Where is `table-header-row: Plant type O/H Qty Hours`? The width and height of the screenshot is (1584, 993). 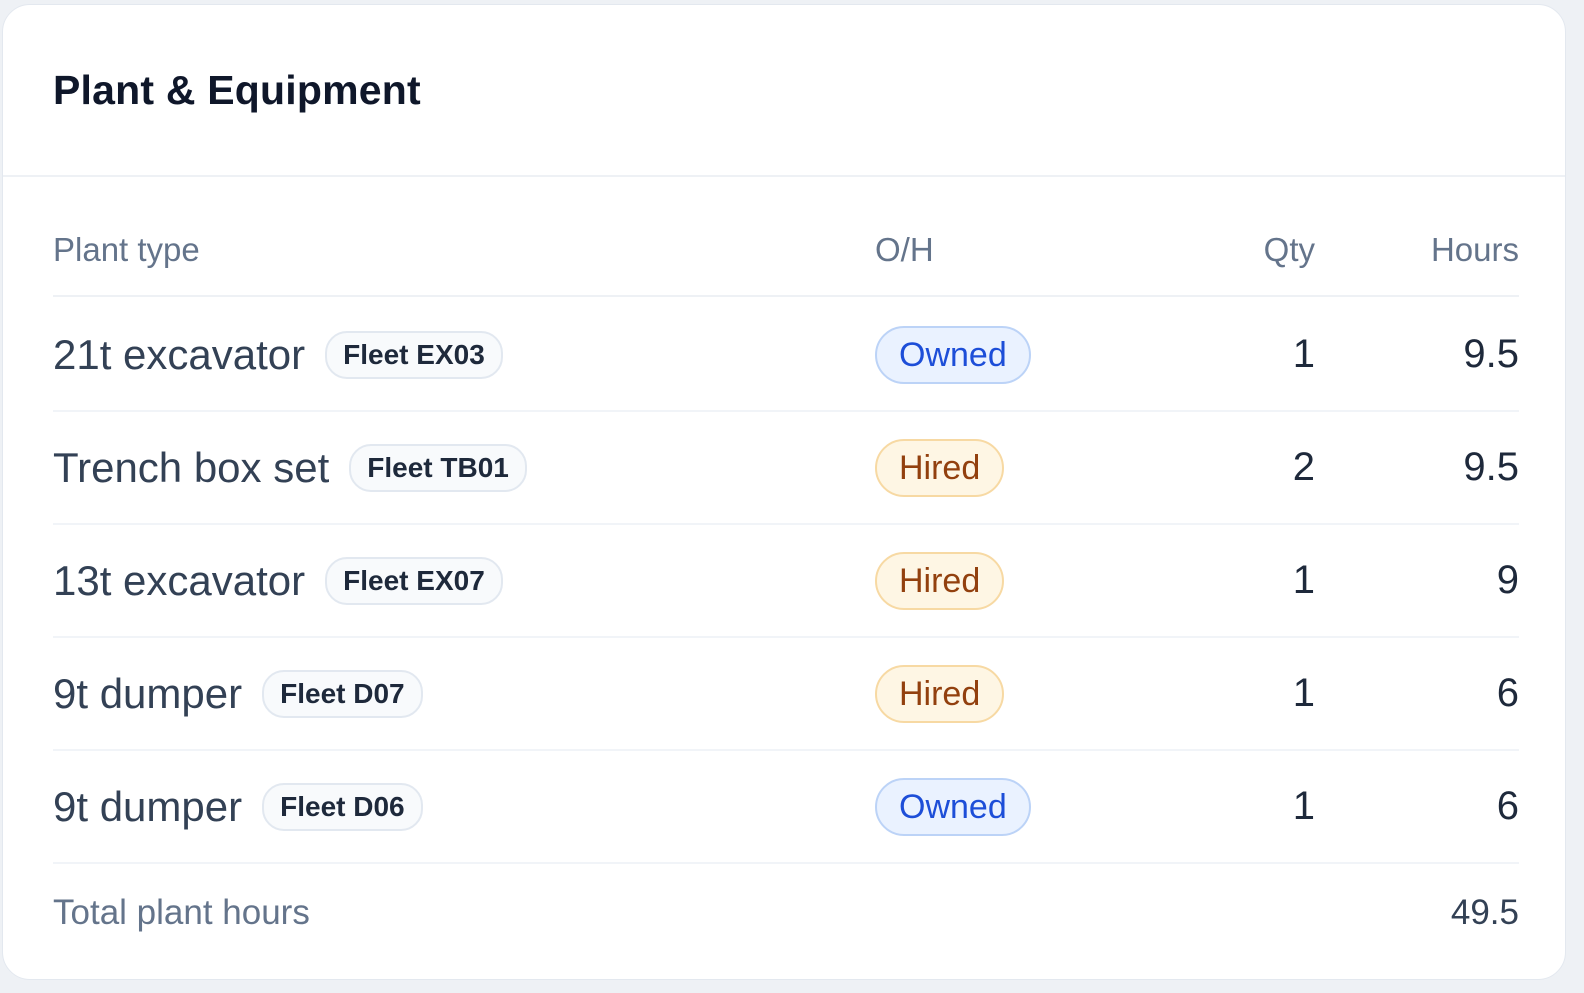
table-header-row: Plant type O/H Qty Hours is located at coordinates (786, 251).